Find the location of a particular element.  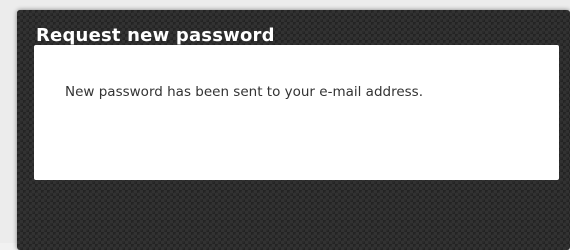

panel-title: Request new password is located at coordinates (155, 35).